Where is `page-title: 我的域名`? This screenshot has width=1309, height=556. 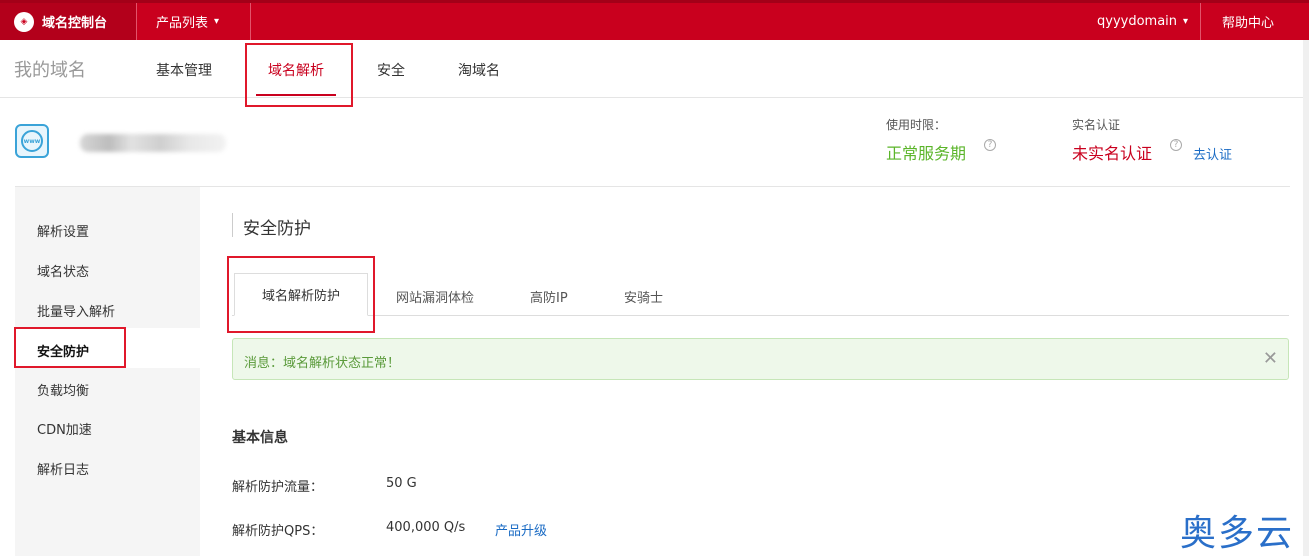
page-title: 我的域名 is located at coordinates (50, 70).